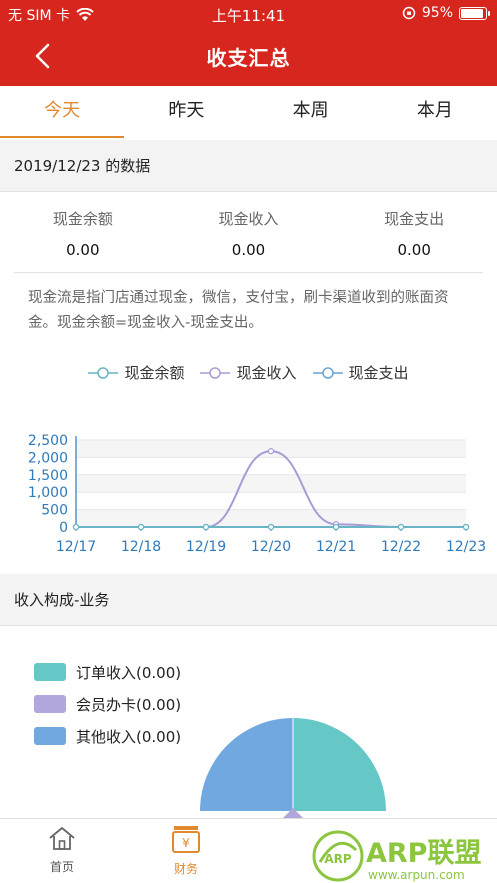  I want to click on legend-label: 其他收入(0.00), so click(129, 736).